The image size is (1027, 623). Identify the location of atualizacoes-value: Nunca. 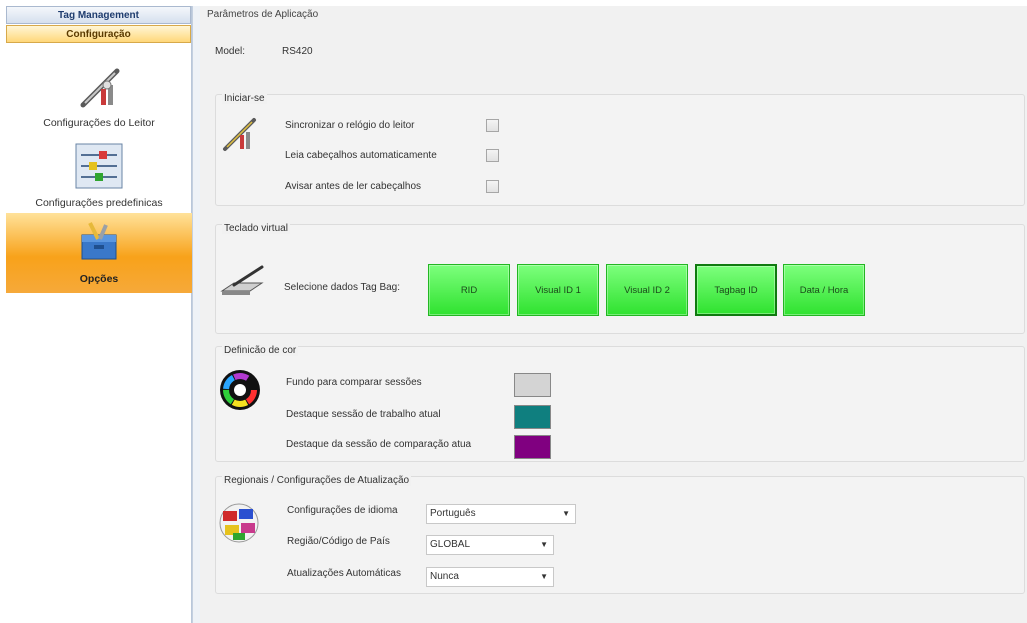
(444, 576).